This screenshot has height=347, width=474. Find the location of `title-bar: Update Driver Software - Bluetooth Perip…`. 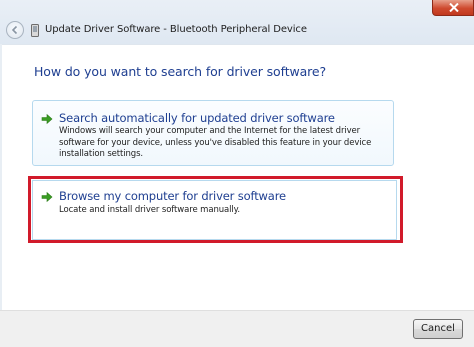

title-bar: Update Driver Software - Bluetooth Perip… is located at coordinates (237, 22).